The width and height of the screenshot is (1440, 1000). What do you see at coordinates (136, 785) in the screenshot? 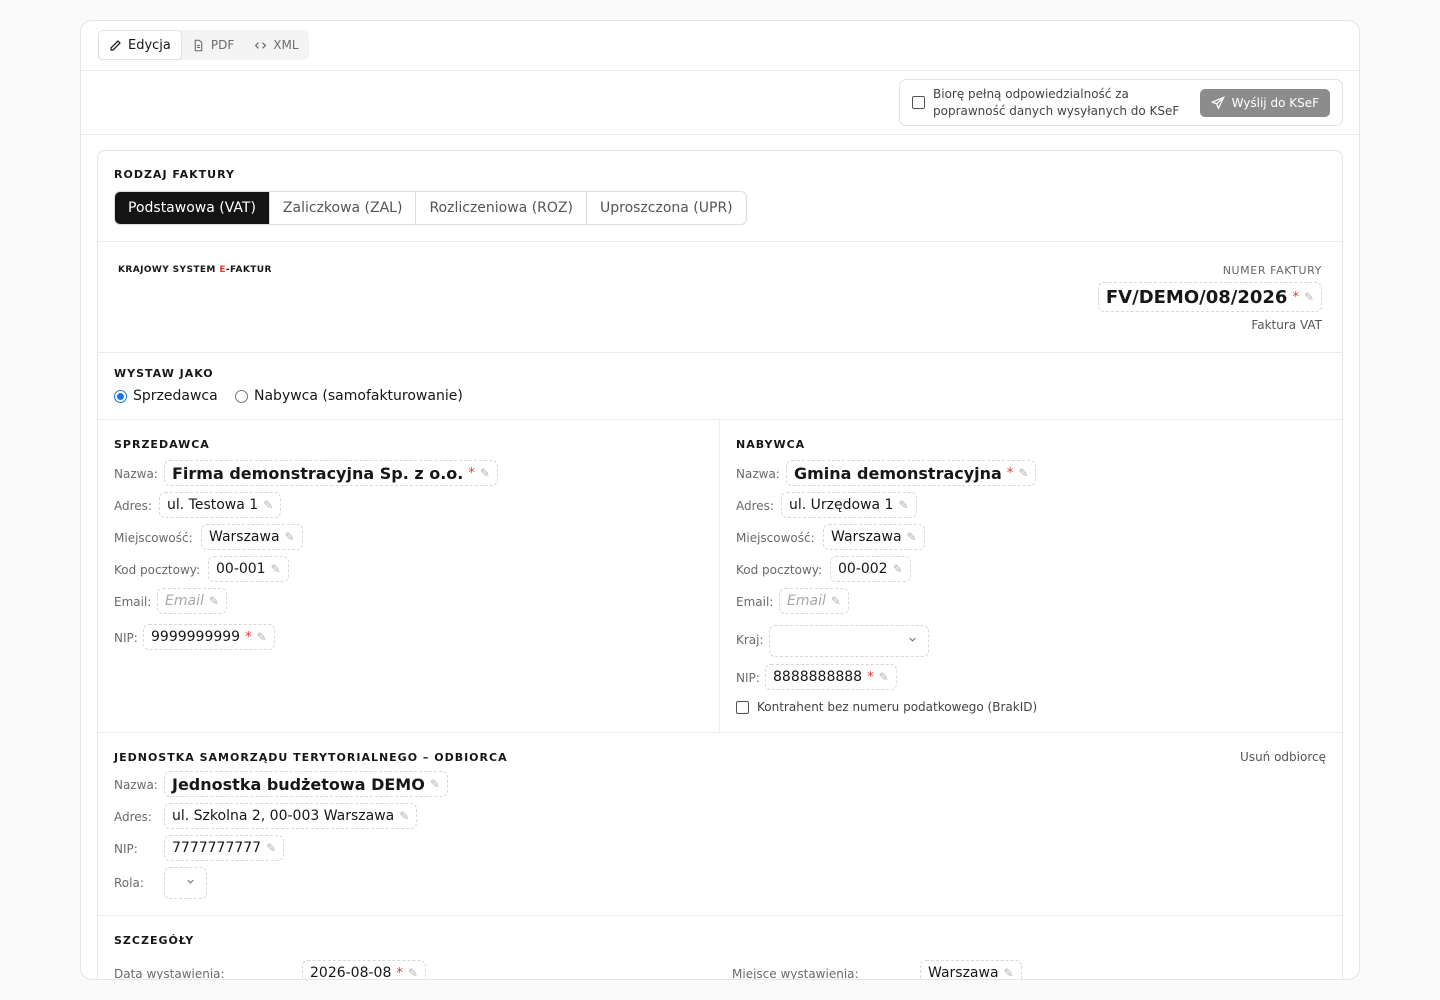
I see `recipient-name-label: Nazwa:` at bounding box center [136, 785].